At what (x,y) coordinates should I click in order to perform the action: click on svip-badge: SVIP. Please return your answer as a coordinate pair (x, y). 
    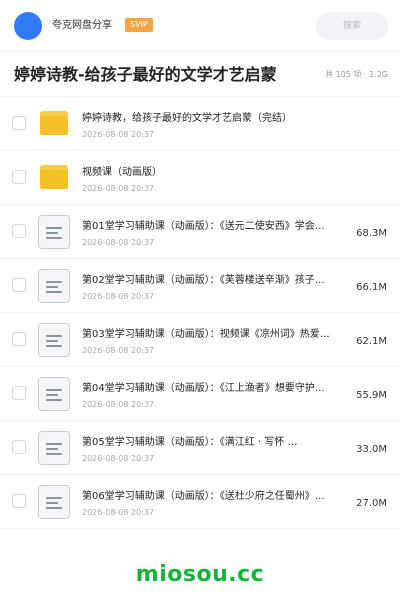
    Looking at the image, I should click on (139, 25).